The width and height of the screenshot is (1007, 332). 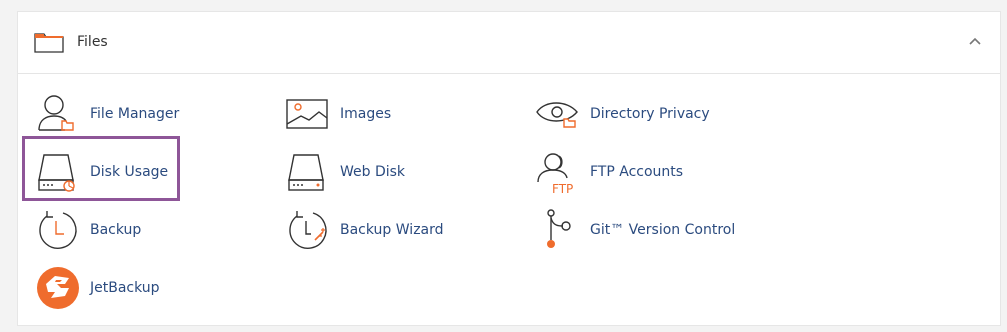 I want to click on directory-privacy-icon, so click(x=557, y=115).